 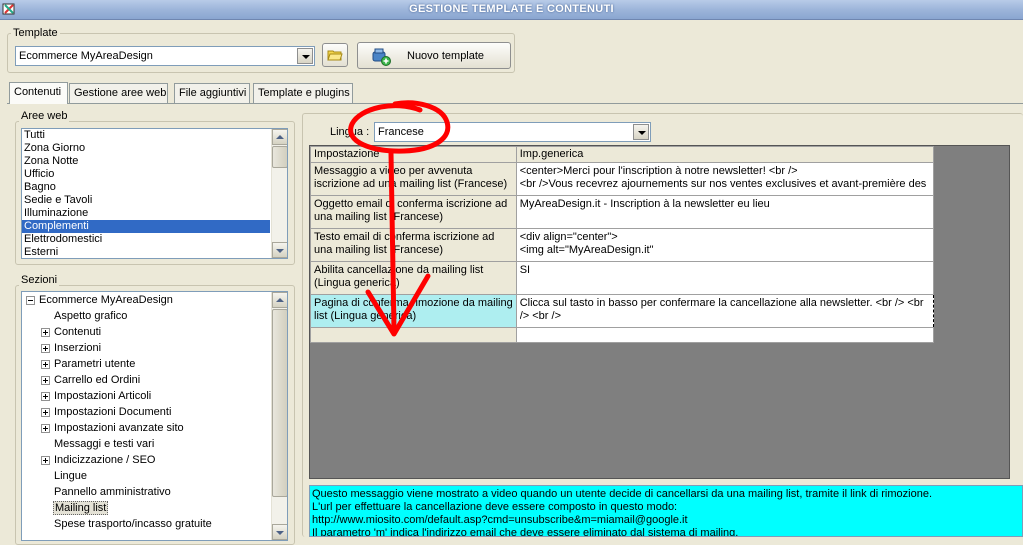 What do you see at coordinates (71, 332) in the screenshot?
I see `tree-item: Contenuti` at bounding box center [71, 332].